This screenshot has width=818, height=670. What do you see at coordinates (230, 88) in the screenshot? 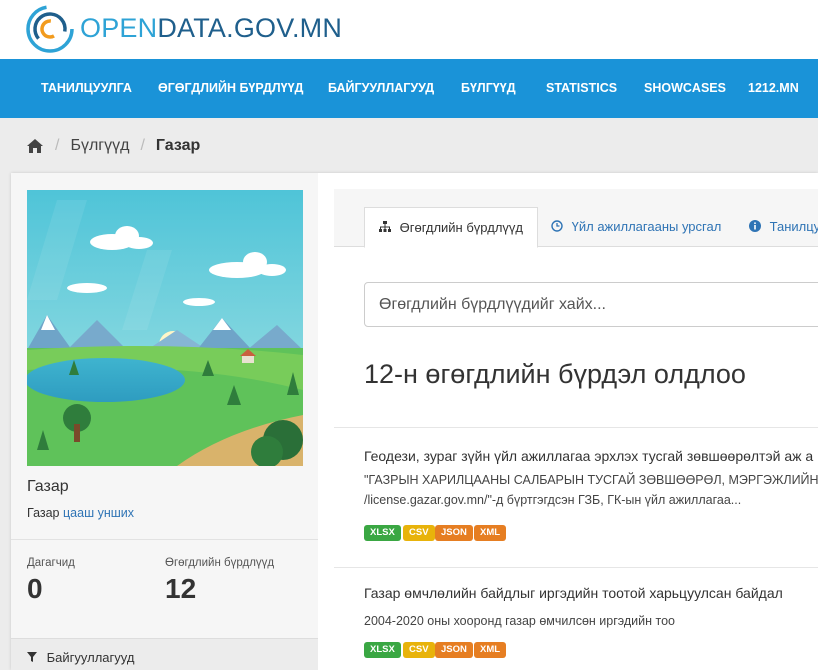
I see `nav-datasets: ӨГӨГДЛИЙН БҮРДЛҮҮД` at bounding box center [230, 88].